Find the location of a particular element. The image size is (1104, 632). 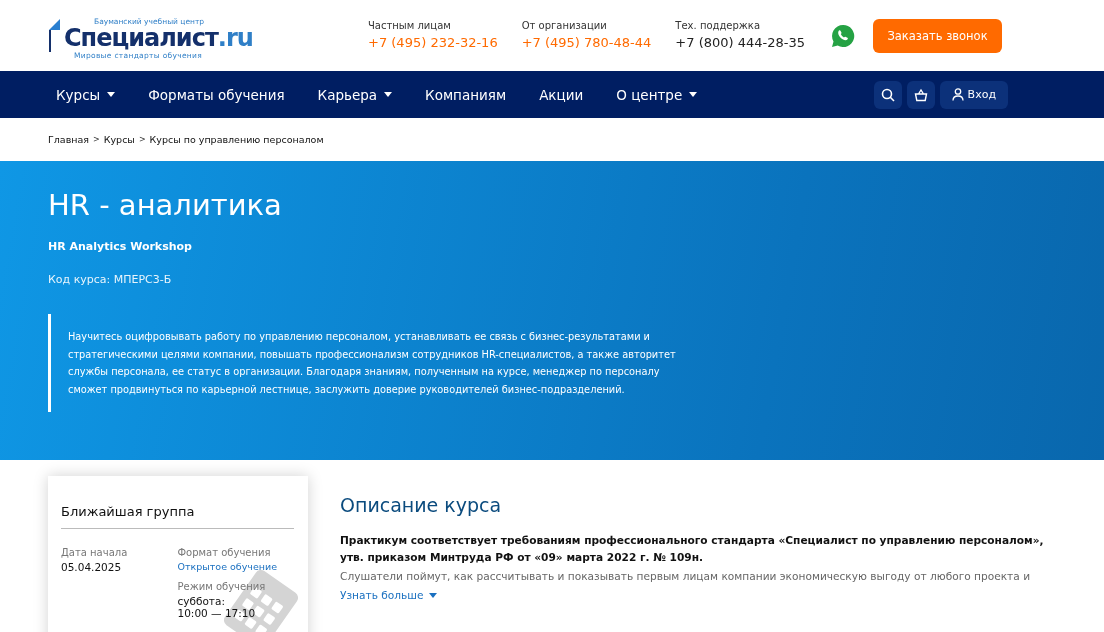

contact-label: Тех. поддержка is located at coordinates (718, 25).